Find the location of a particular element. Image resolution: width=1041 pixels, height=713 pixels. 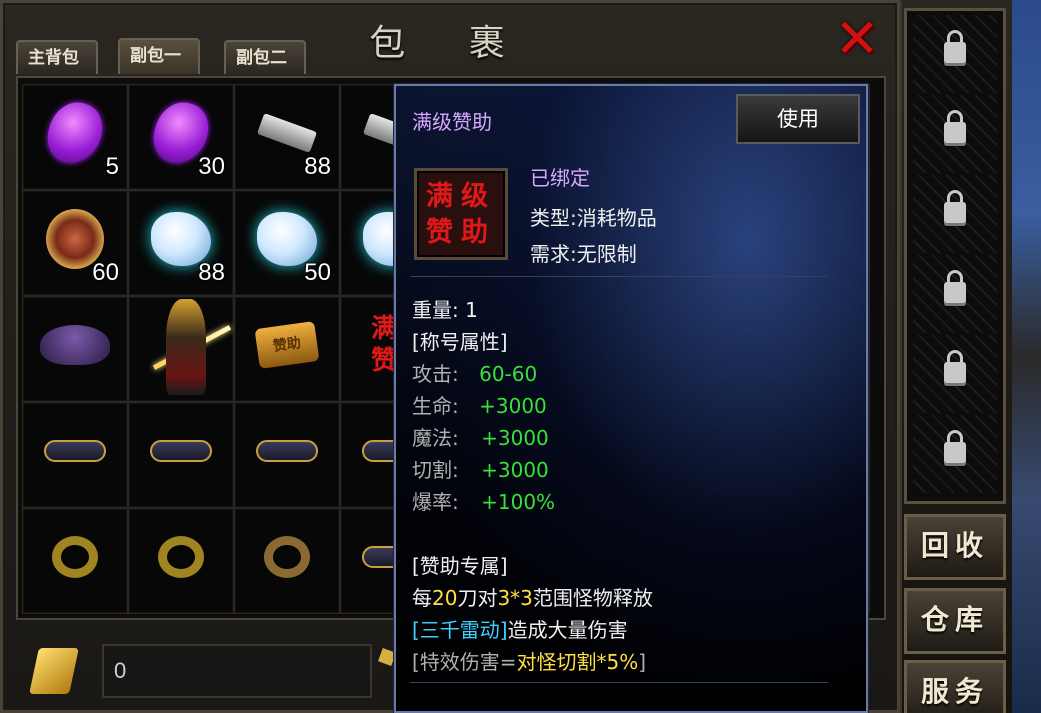

close-icon: ✕ is located at coordinates (857, 39).